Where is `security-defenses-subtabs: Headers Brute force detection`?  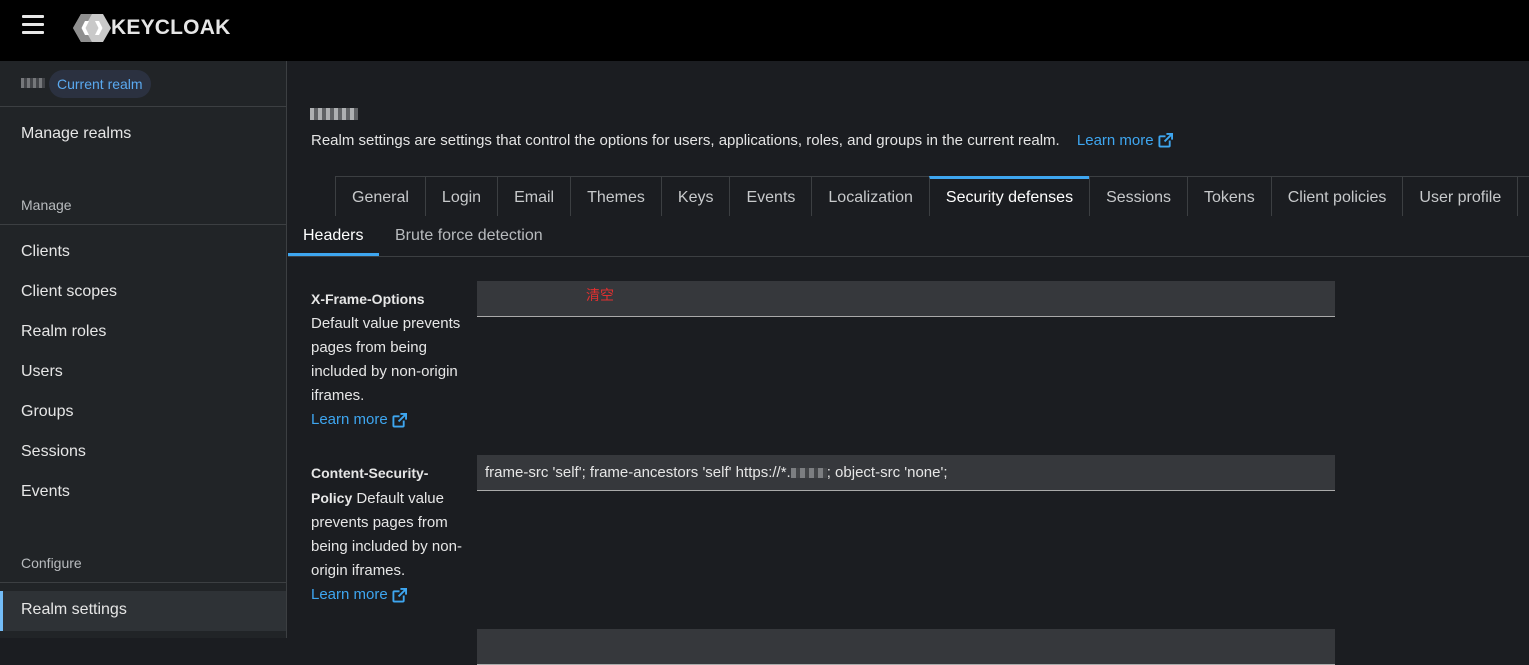 security-defenses-subtabs: Headers Brute force detection is located at coordinates (908, 236).